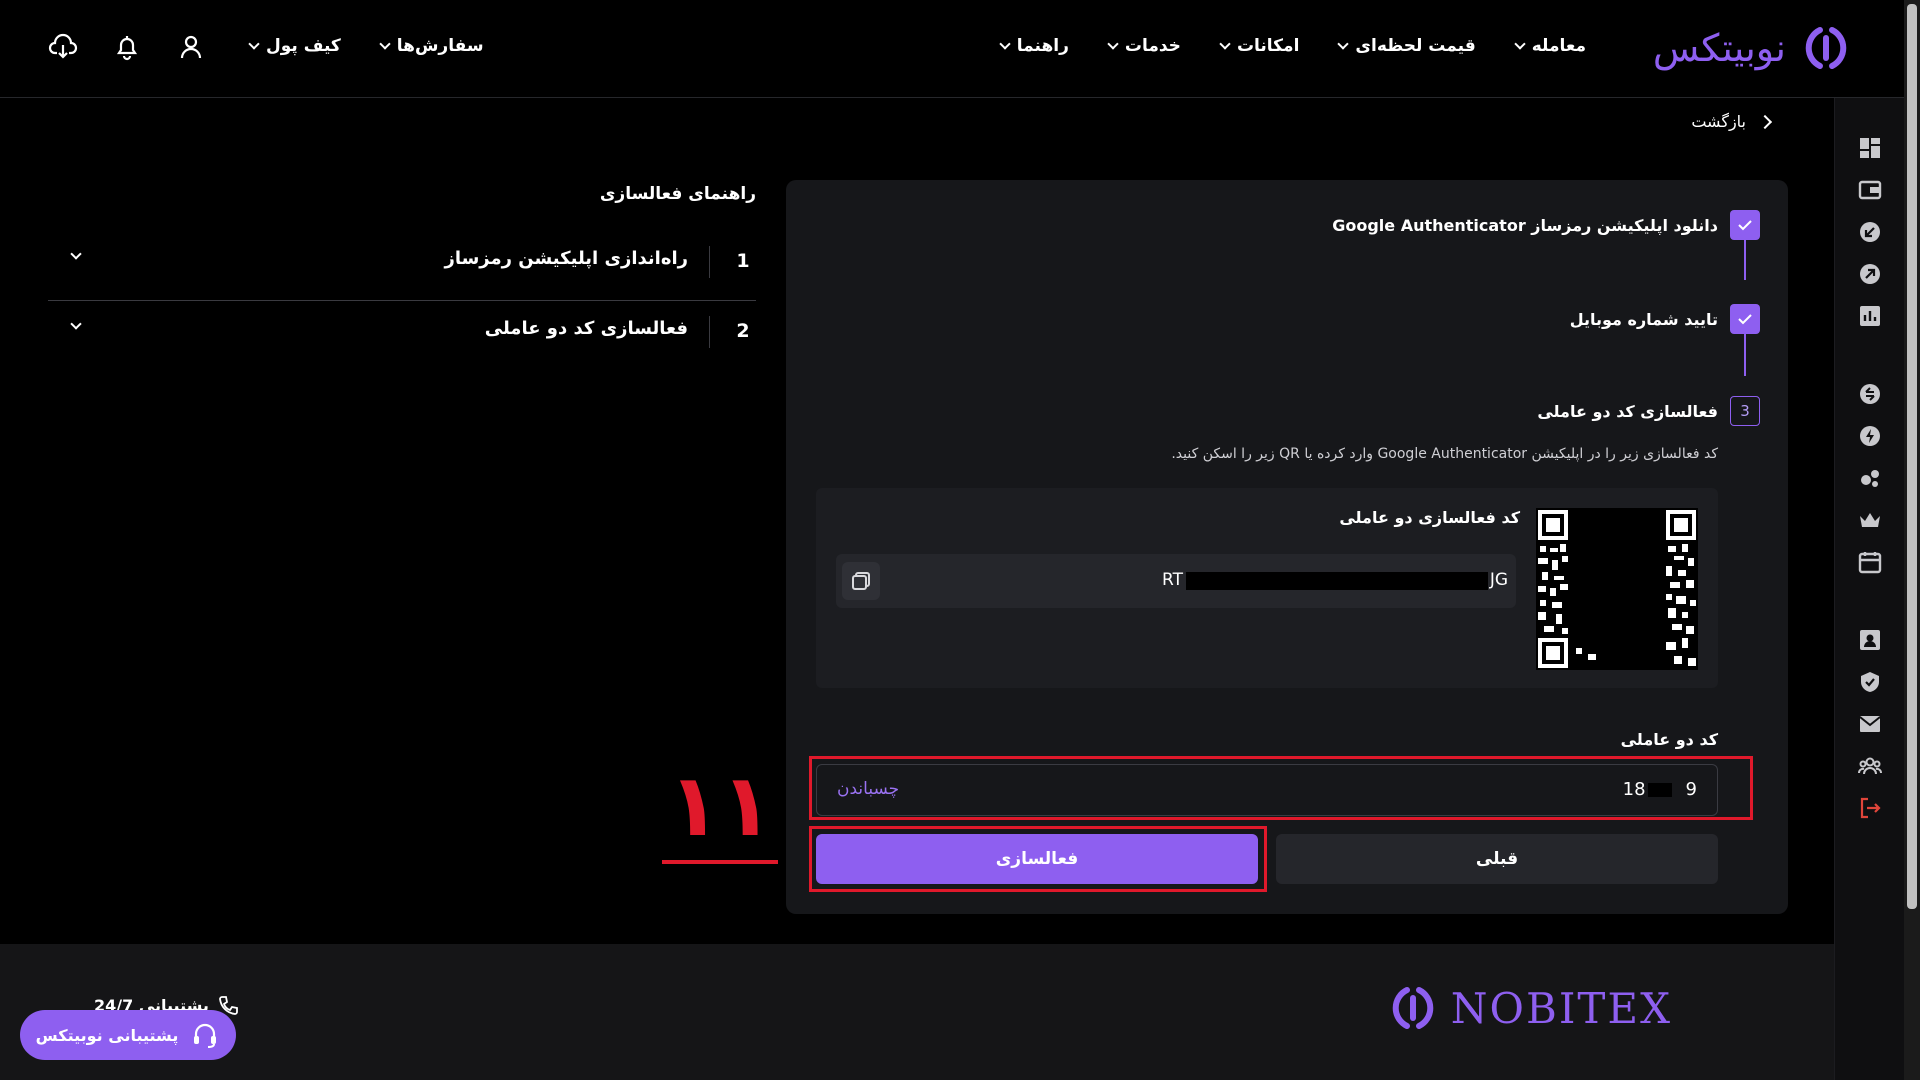  I want to click on wallet-icon, so click(1870, 190).